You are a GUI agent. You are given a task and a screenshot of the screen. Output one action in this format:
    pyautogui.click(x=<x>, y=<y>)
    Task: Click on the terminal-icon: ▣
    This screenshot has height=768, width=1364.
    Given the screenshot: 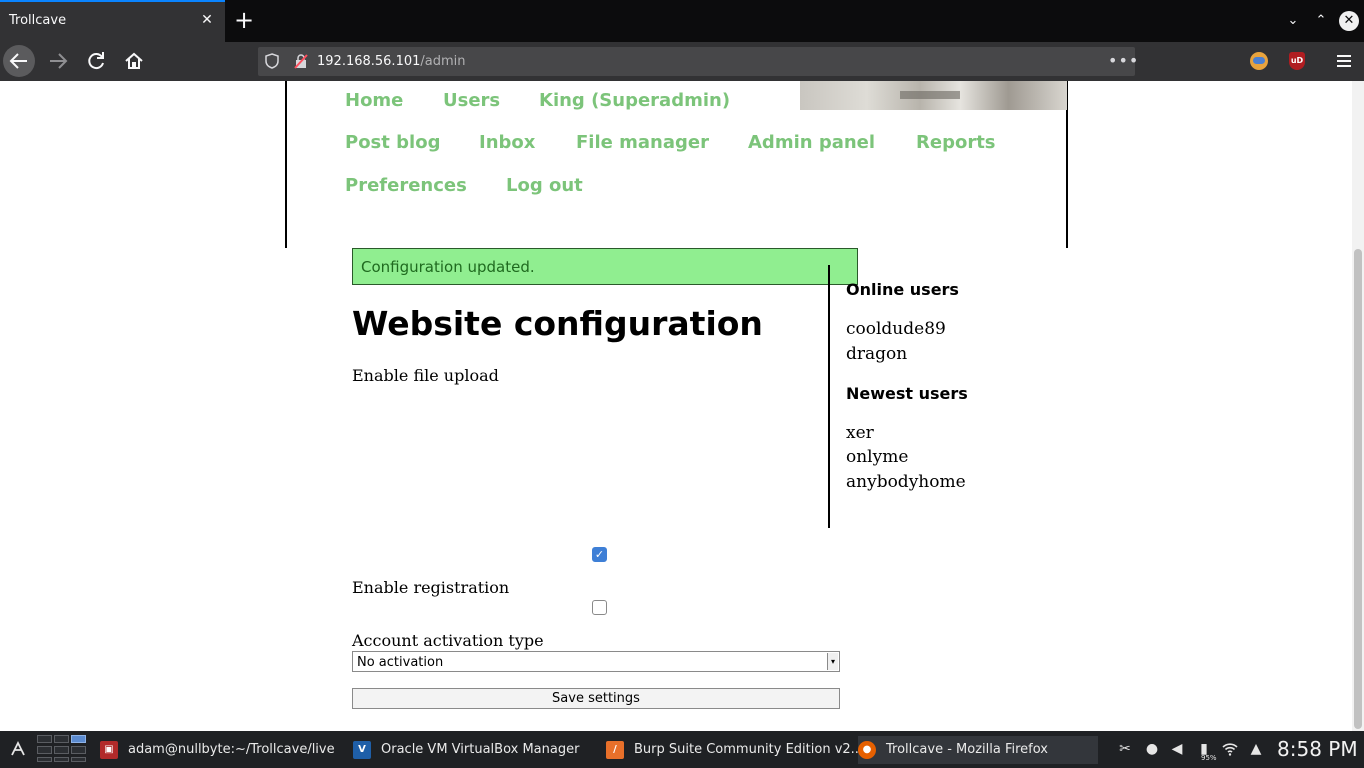 What is the action you would take?
    pyautogui.click(x=109, y=750)
    